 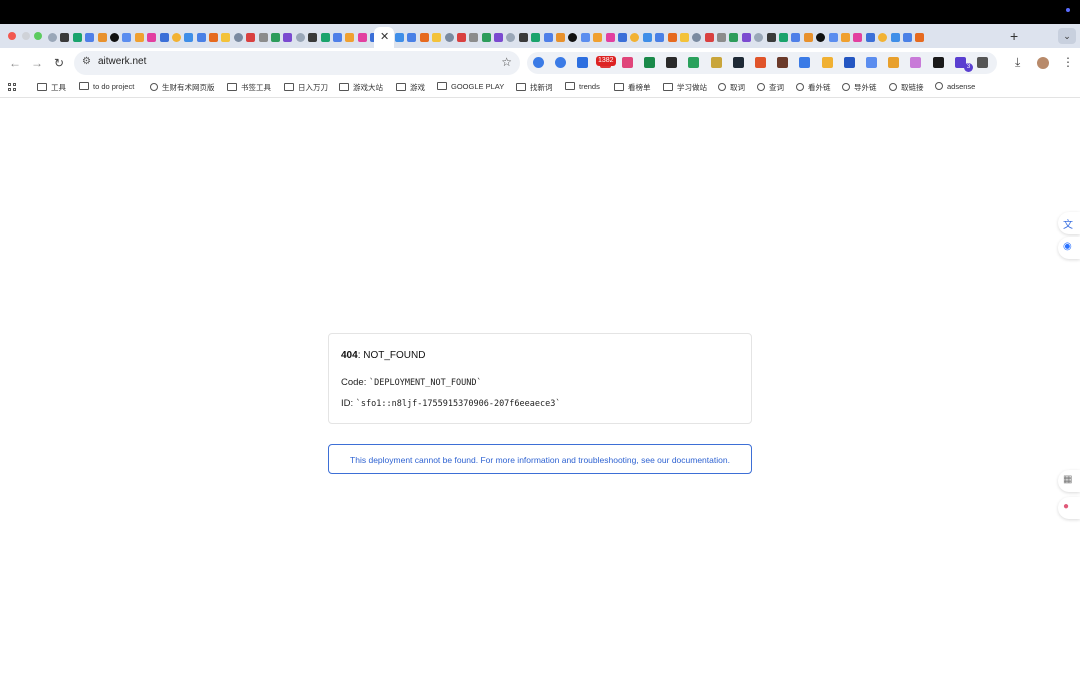 I want to click on download-icon: ⤓, so click(x=1017, y=62).